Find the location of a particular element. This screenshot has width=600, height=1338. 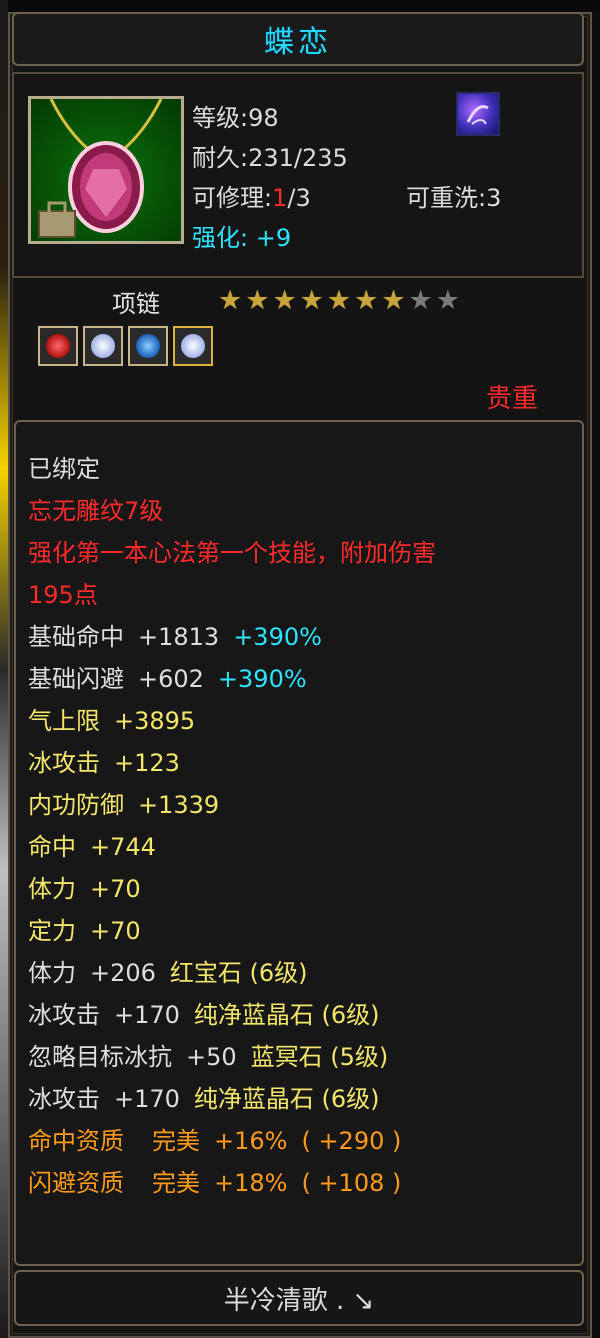

gem-source: 蓝冥石 (5级) is located at coordinates (319, 1057).